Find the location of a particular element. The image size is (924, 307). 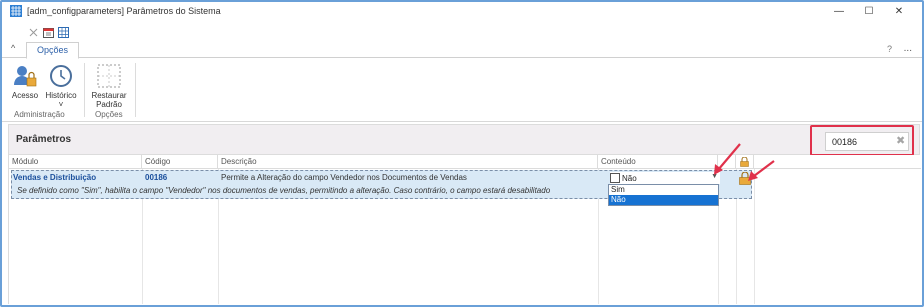

conteudo-combobox: Não ▼ is located at coordinates (665, 178).